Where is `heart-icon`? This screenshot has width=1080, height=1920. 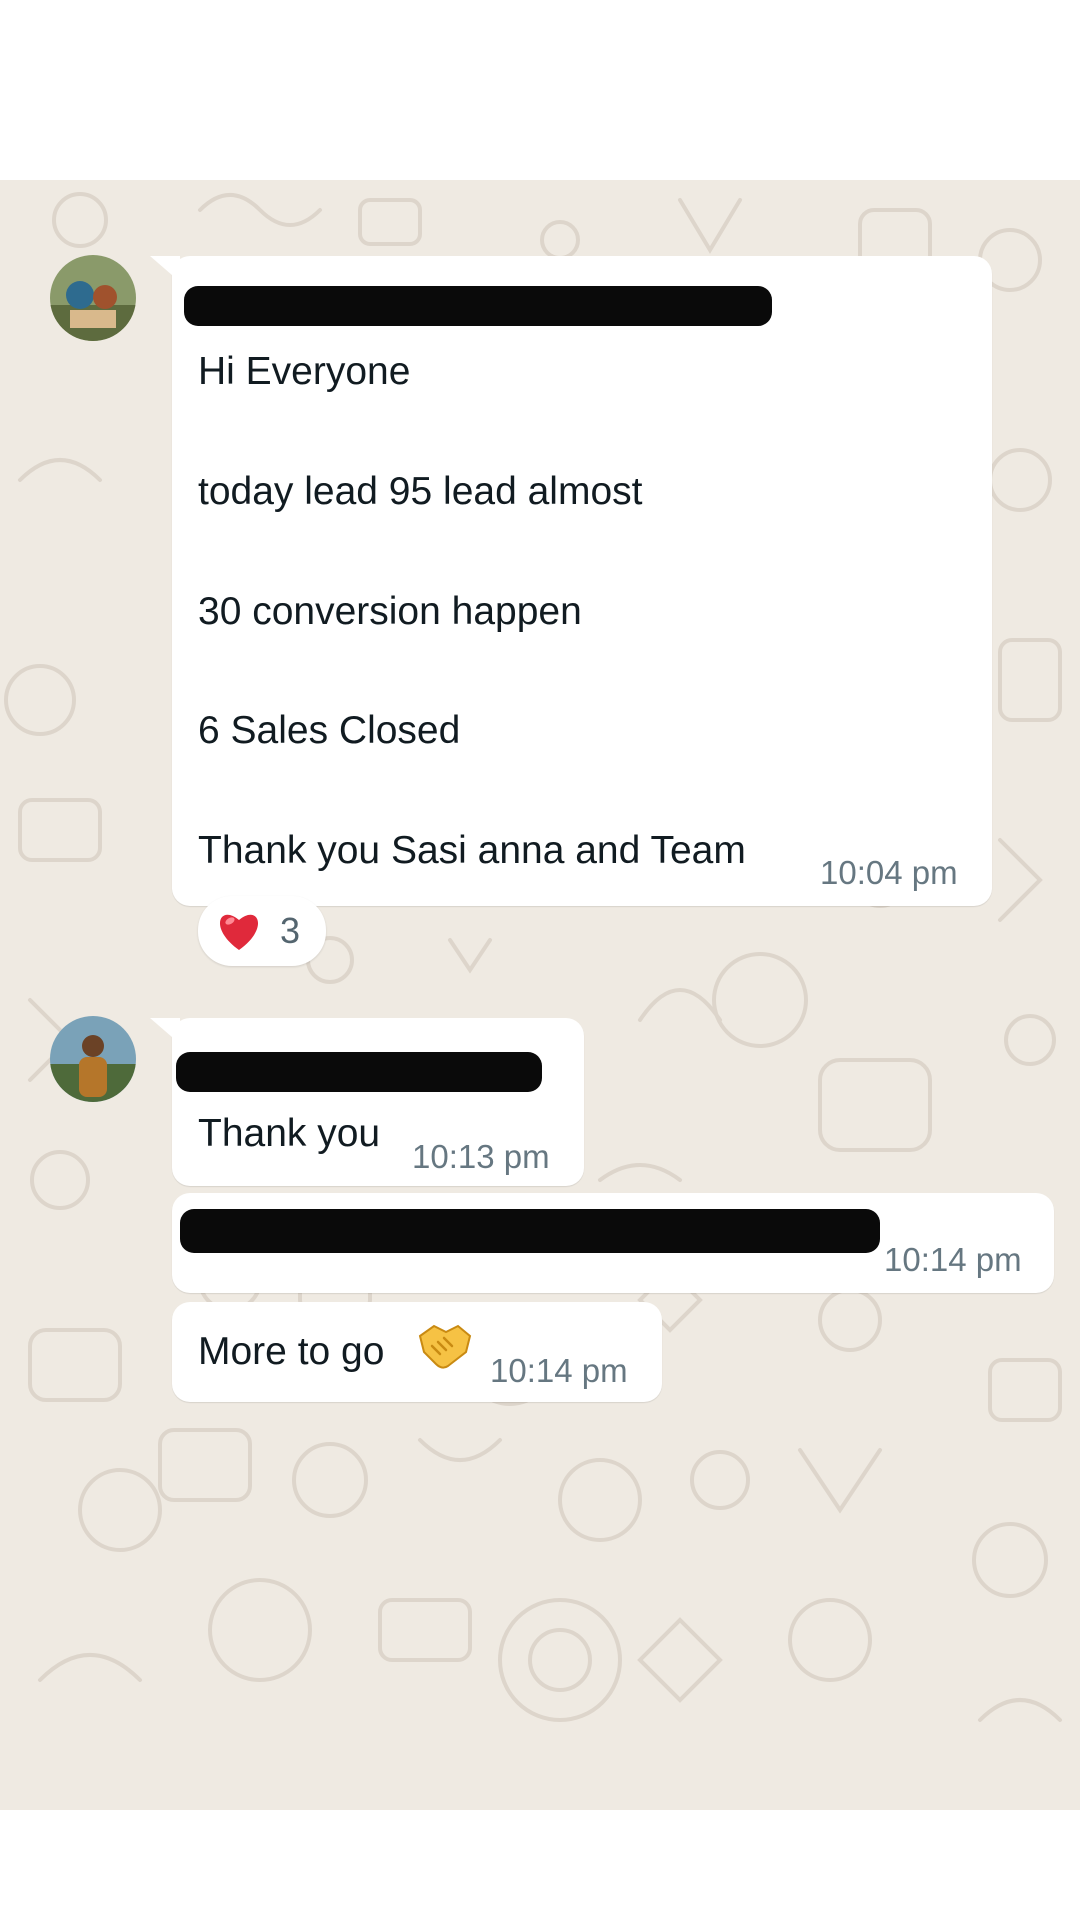
heart-icon is located at coordinates (239, 932).